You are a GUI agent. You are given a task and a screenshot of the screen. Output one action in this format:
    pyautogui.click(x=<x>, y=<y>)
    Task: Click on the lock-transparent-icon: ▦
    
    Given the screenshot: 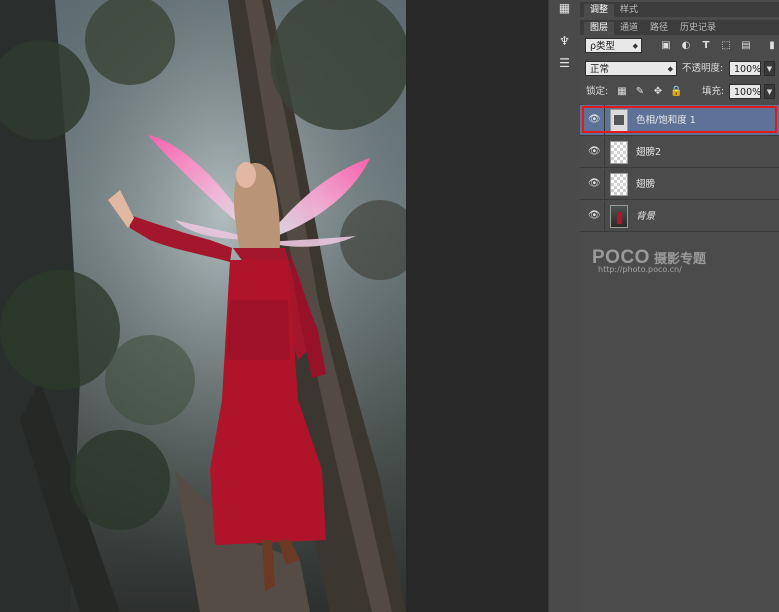 What is the action you would take?
    pyautogui.click(x=622, y=92)
    